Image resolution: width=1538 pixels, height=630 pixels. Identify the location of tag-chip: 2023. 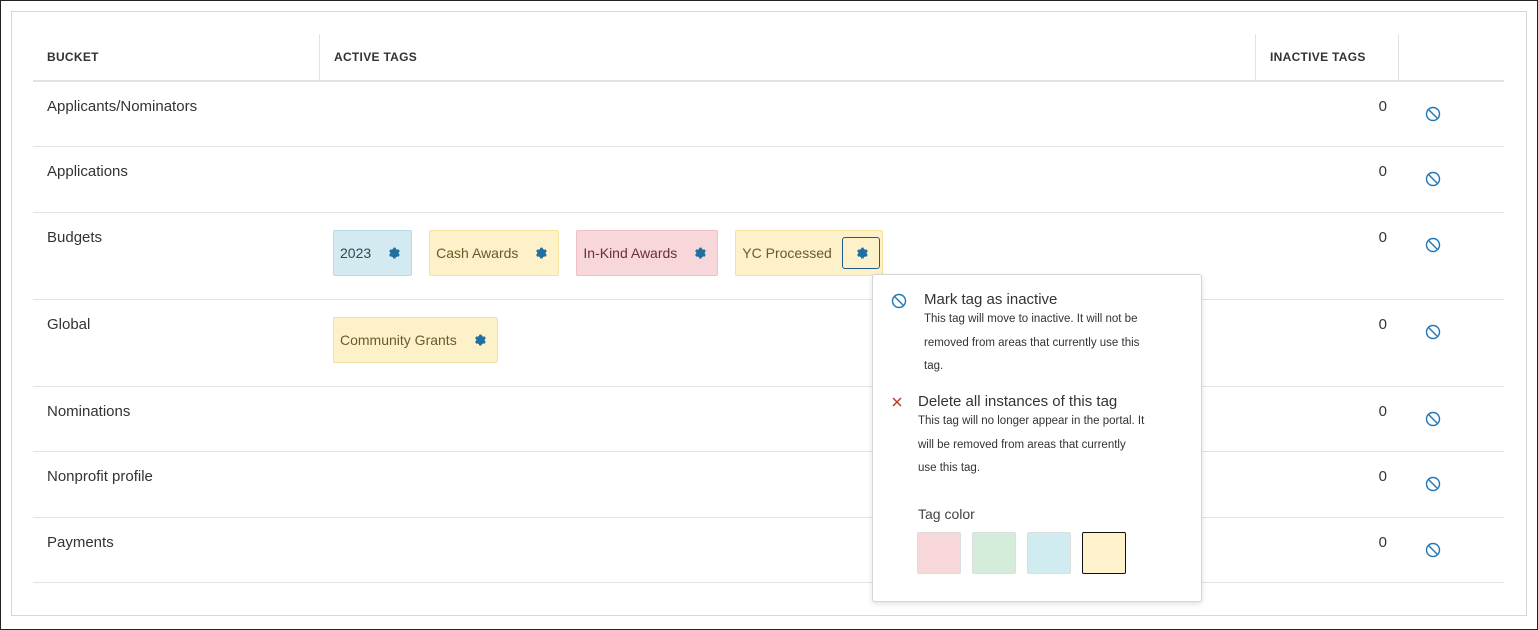
(373, 253).